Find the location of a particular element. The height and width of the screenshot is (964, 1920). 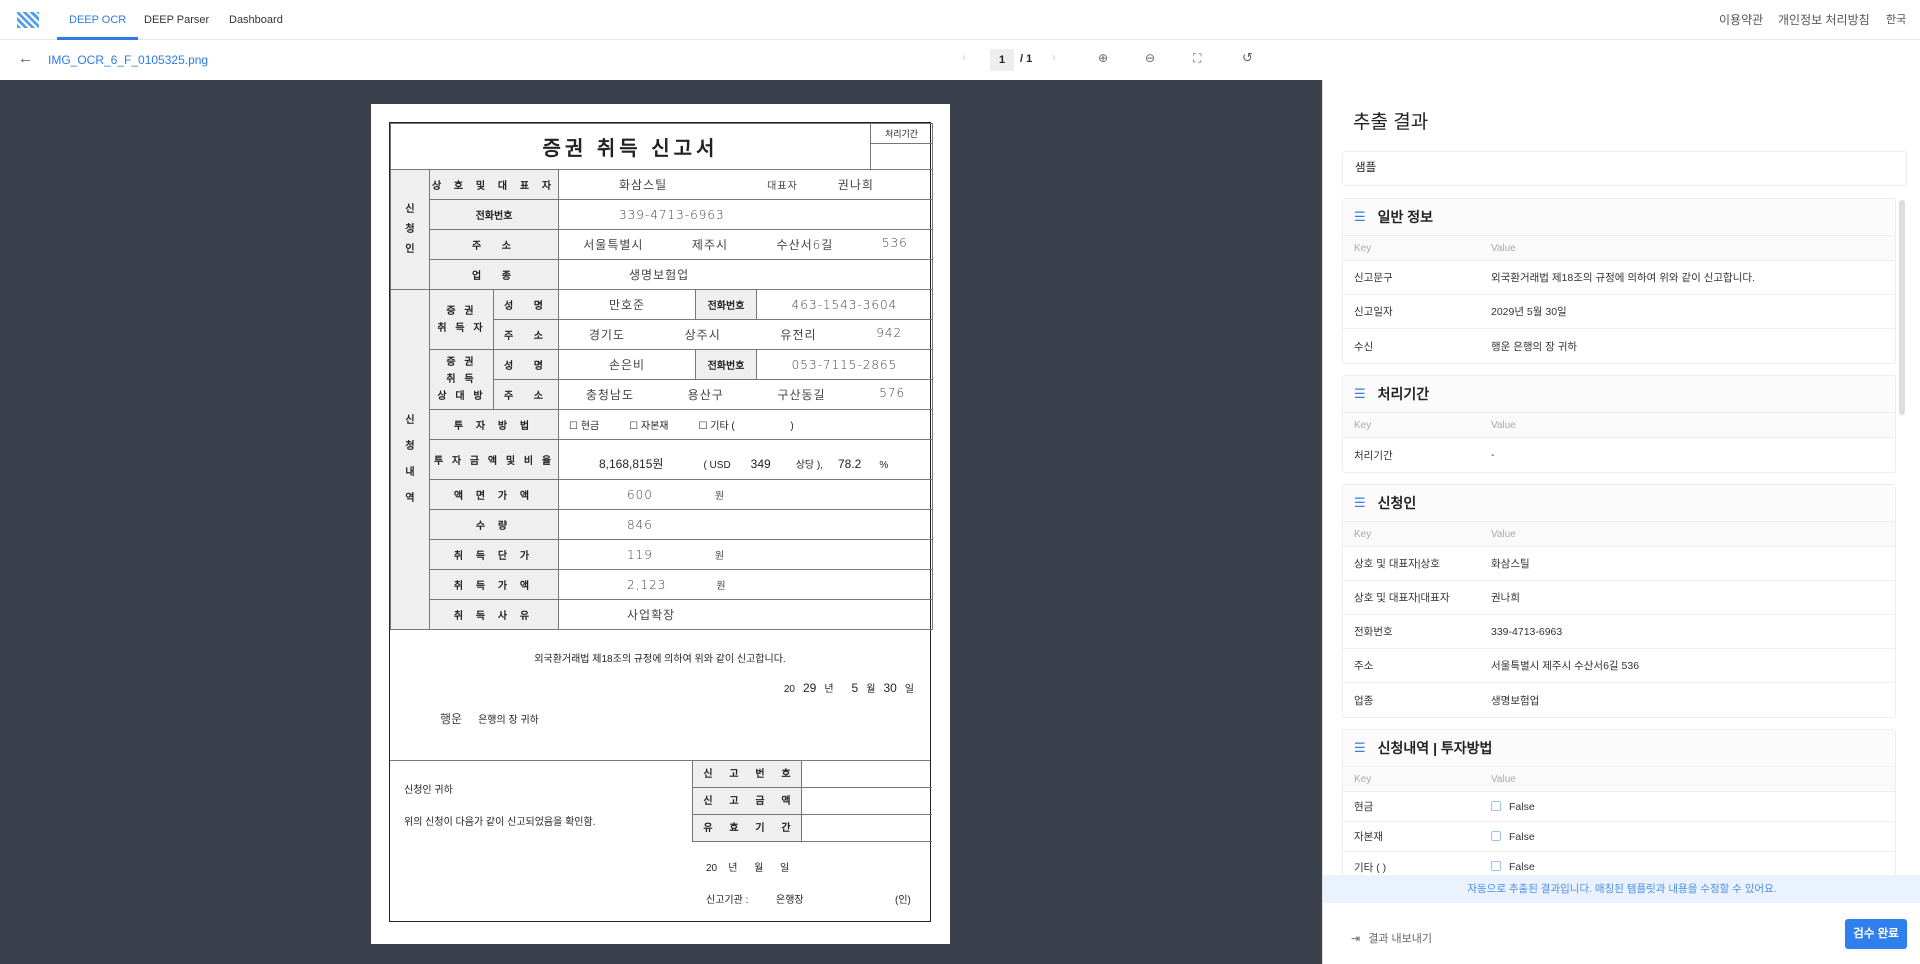

addr-3: 수산서6길 is located at coordinates (805, 245).